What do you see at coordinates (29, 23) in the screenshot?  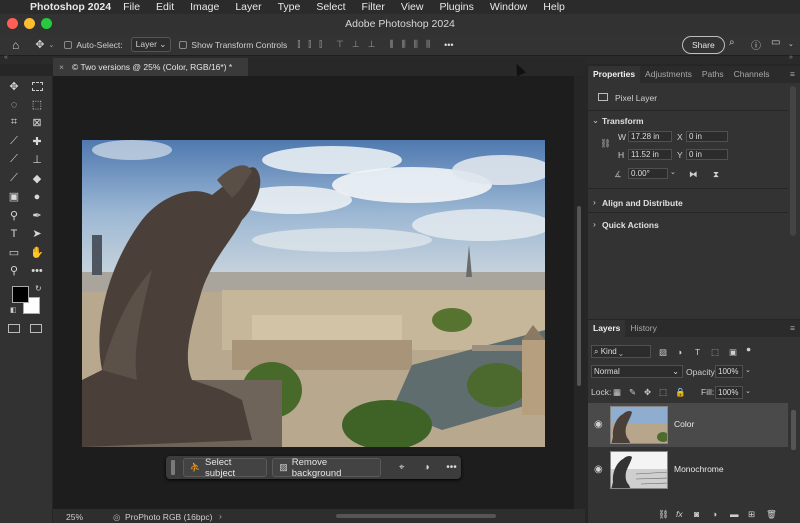 I see `minimize-window-button` at bounding box center [29, 23].